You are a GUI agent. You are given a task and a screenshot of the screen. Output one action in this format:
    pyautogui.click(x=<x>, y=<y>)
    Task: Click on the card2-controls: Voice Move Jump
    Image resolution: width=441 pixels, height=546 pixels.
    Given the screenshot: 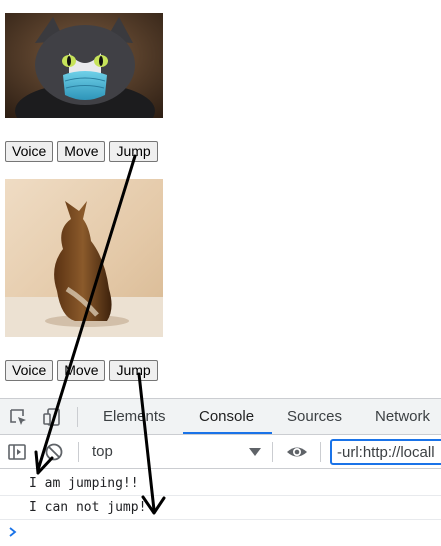 What is the action you would take?
    pyautogui.click(x=81, y=370)
    